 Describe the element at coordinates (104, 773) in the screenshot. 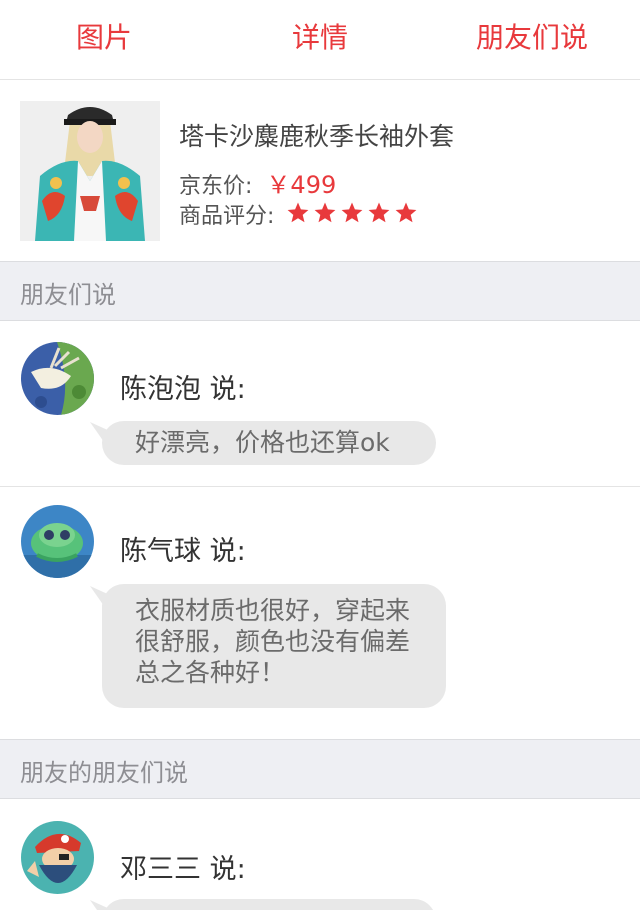

I see `section-title: 朋友的朋友们说` at that location.